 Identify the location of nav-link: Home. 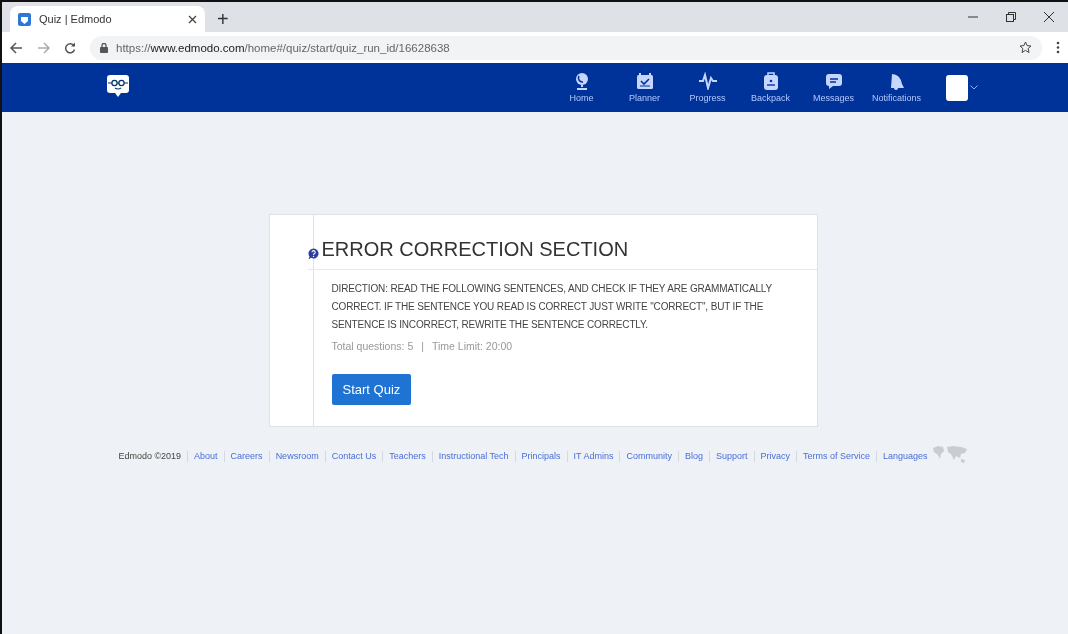
(581, 98).